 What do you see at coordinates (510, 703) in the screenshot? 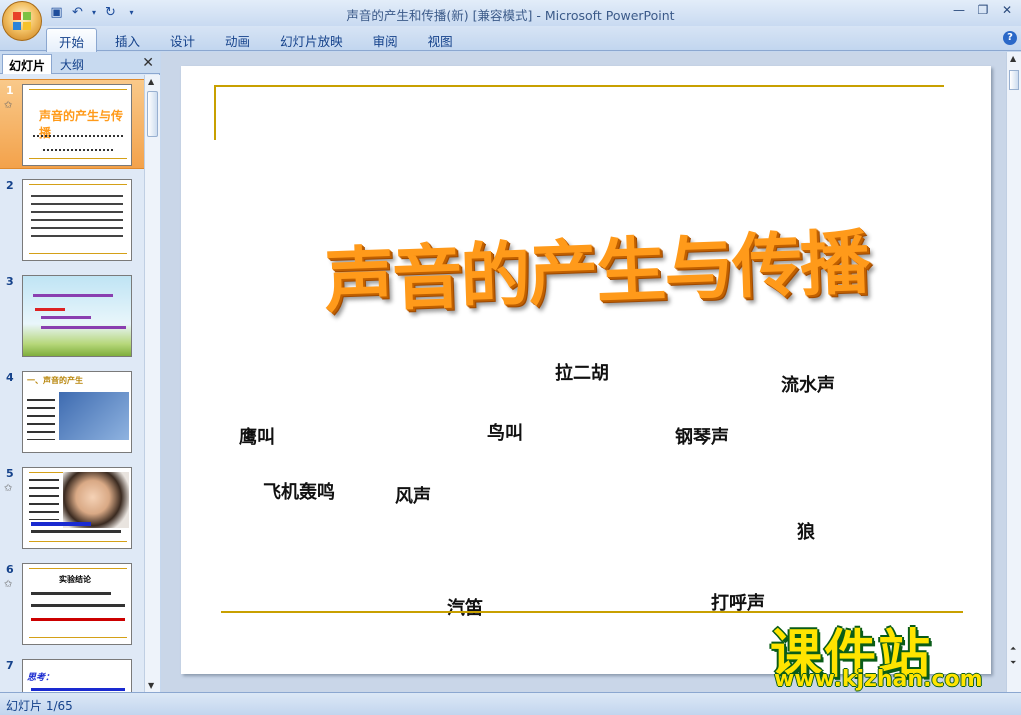
I see `status-bar: 幻灯片 1/65` at bounding box center [510, 703].